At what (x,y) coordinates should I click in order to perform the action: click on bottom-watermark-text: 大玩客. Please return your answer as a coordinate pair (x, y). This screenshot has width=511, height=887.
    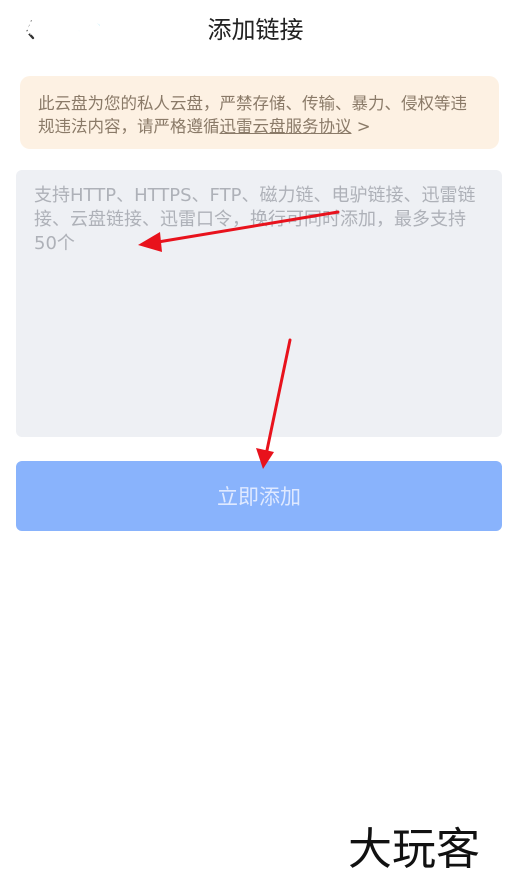
    Looking at the image, I should click on (414, 849).